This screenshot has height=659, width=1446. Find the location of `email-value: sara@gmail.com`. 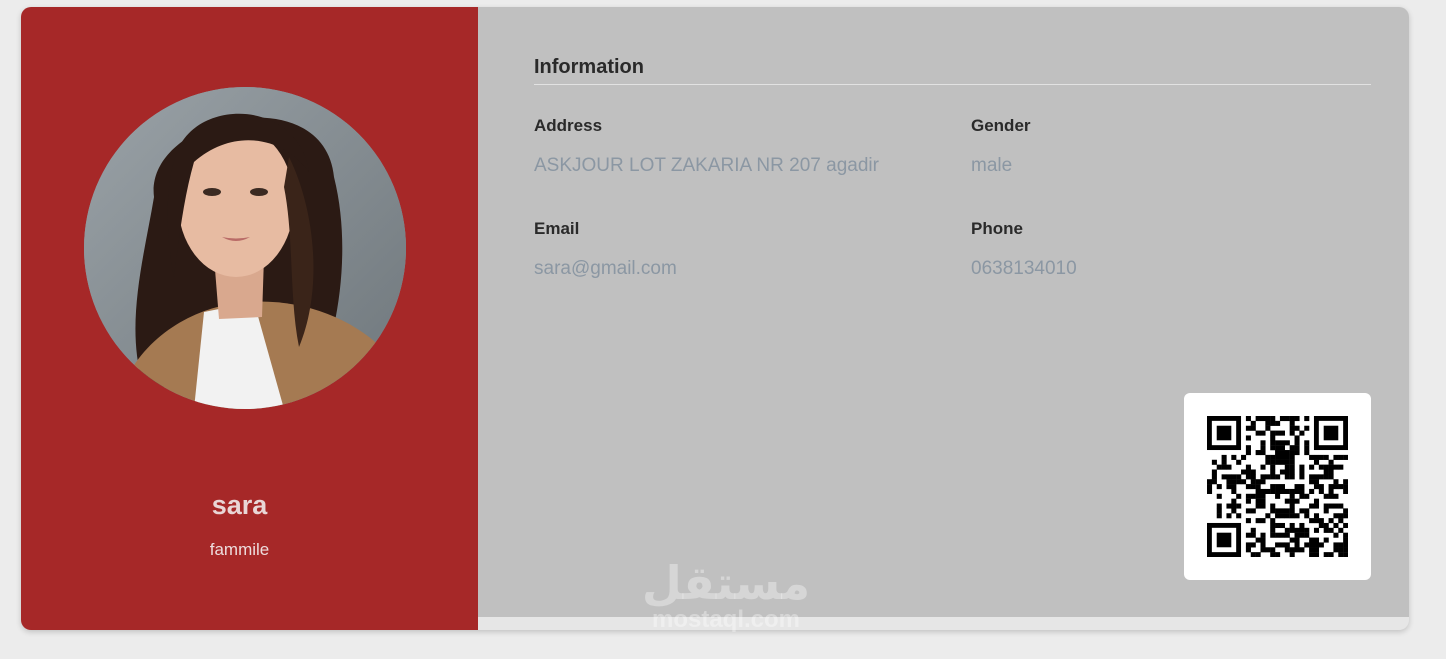

email-value: sara@gmail.com is located at coordinates (605, 268).